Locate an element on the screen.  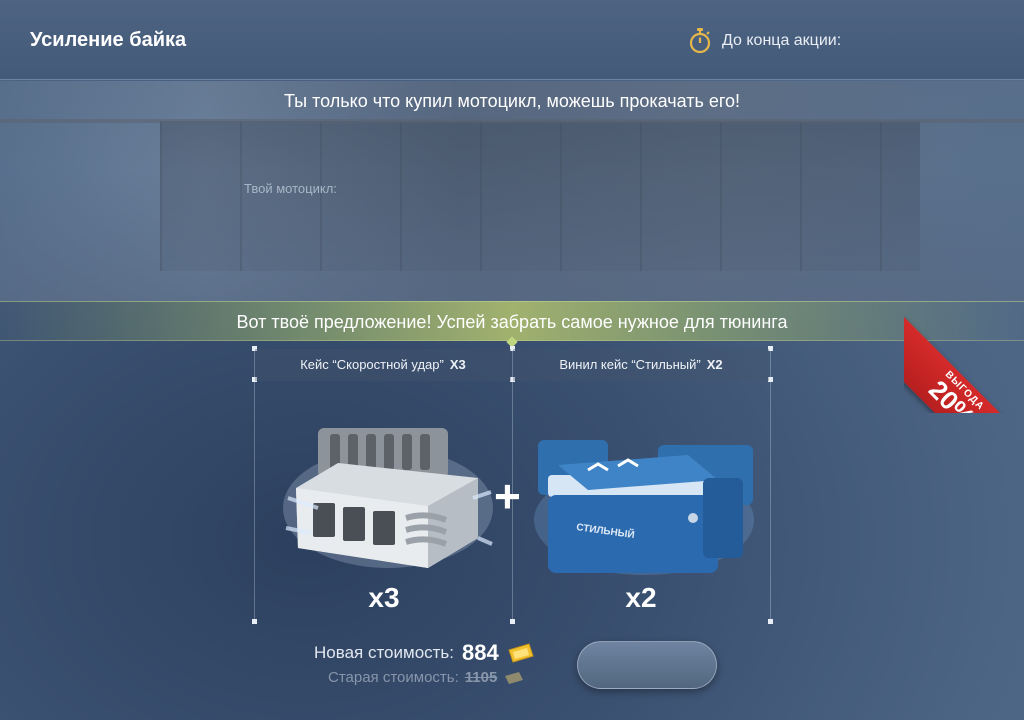
item-header-speed-case: Кейс “Скоростной удар” X3 is located at coordinates (383, 365).